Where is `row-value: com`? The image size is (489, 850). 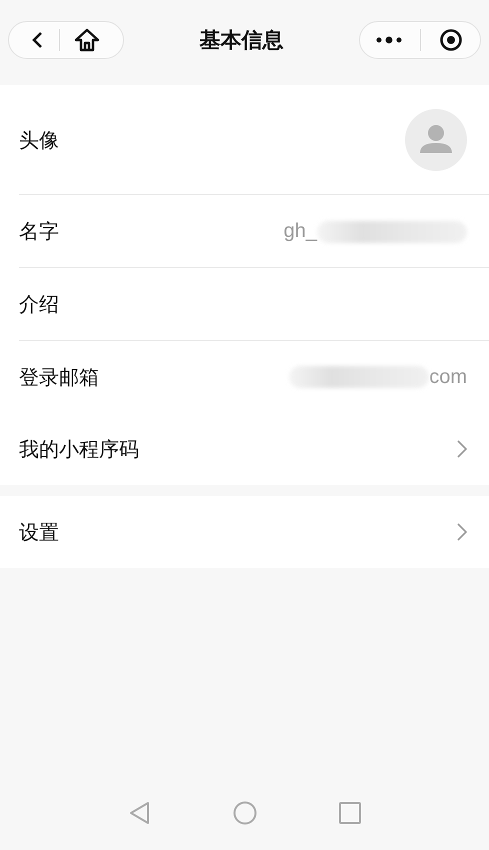
row-value: com is located at coordinates (448, 377).